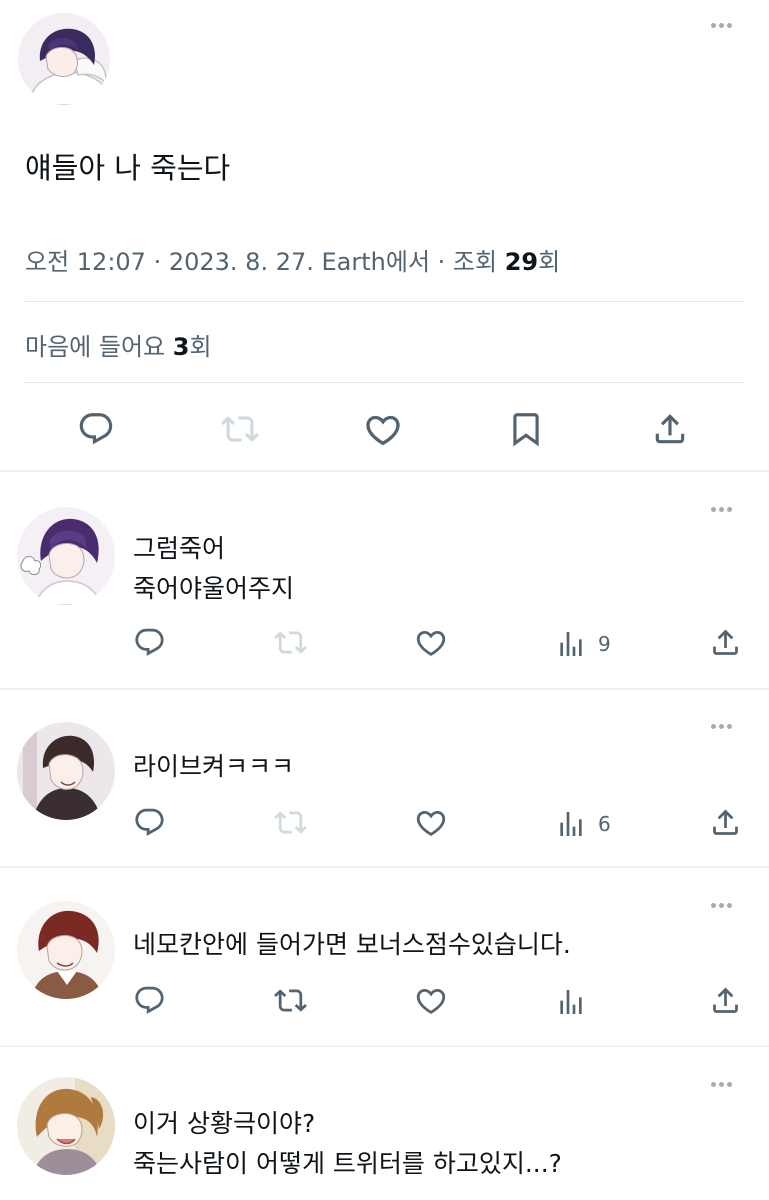 Image resolution: width=769 pixels, height=1200 pixels. I want to click on author-avatar, so click(64, 59).